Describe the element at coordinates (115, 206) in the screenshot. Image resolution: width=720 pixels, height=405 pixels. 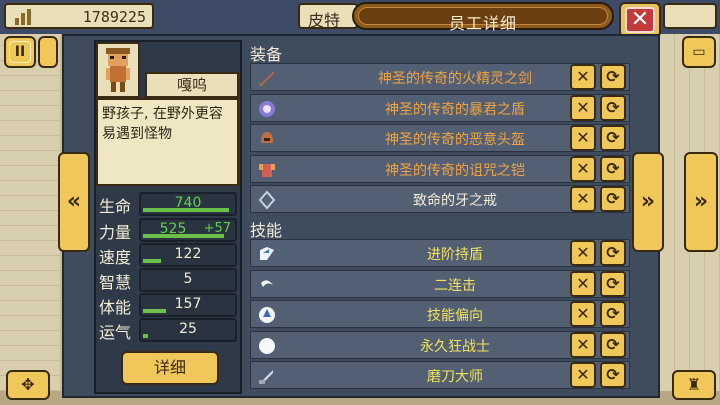
I see `stat-label-hp: 生命` at that location.